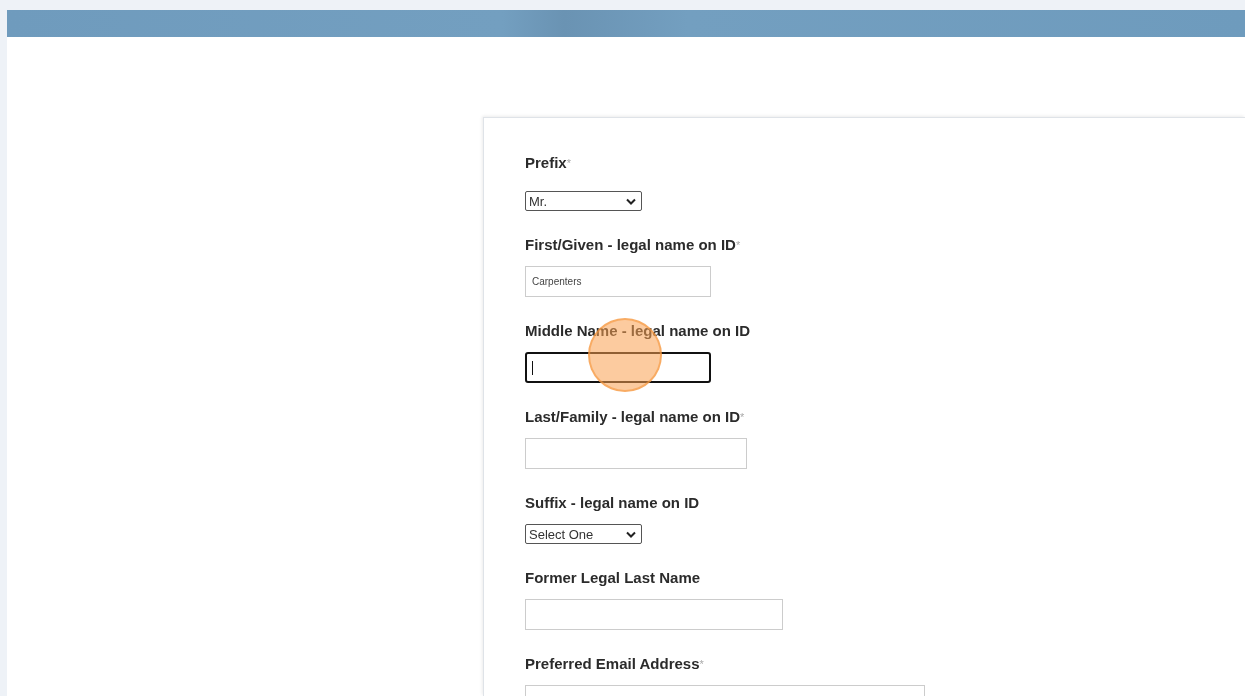 This screenshot has height=696, width=1245. I want to click on dropdown: Mr., so click(583, 201).